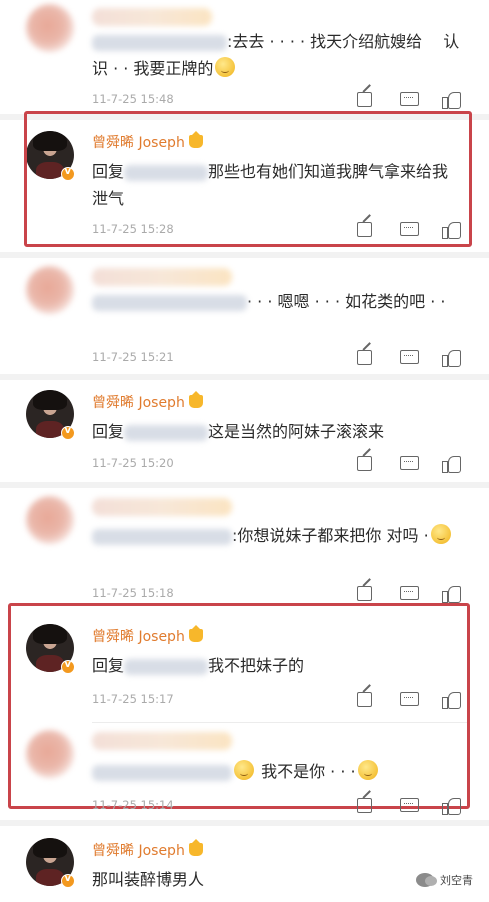  What do you see at coordinates (426, 880) in the screenshot?
I see `wechat-logo-icon` at bounding box center [426, 880].